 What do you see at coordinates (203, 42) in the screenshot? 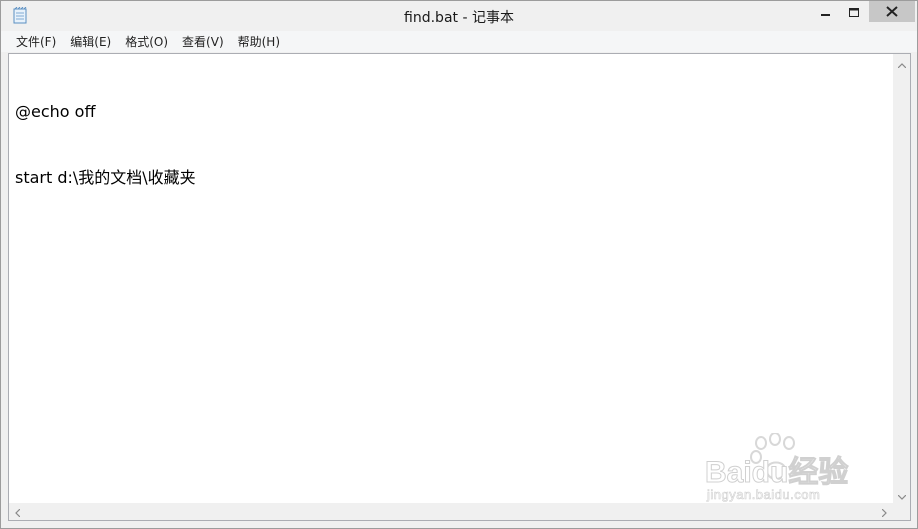
I see `menu-view: 查看(V)` at bounding box center [203, 42].